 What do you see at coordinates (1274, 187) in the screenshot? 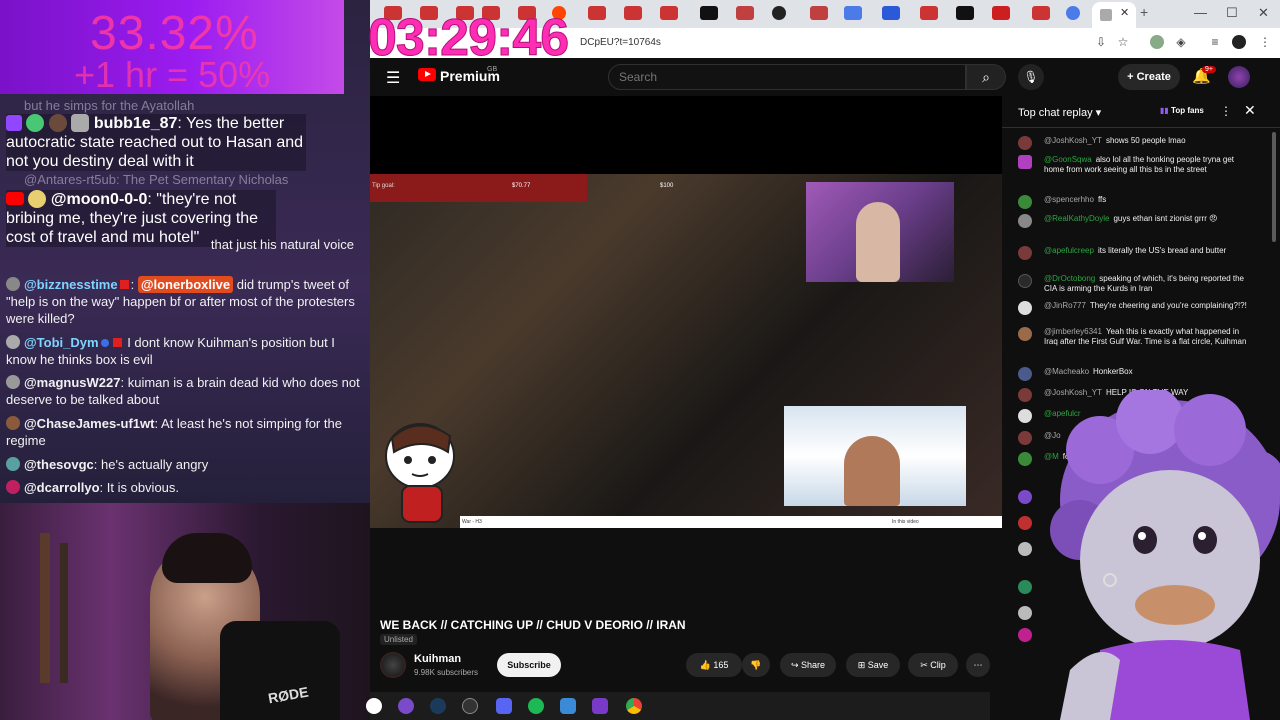
I see `chat-scrollbar` at bounding box center [1274, 187].